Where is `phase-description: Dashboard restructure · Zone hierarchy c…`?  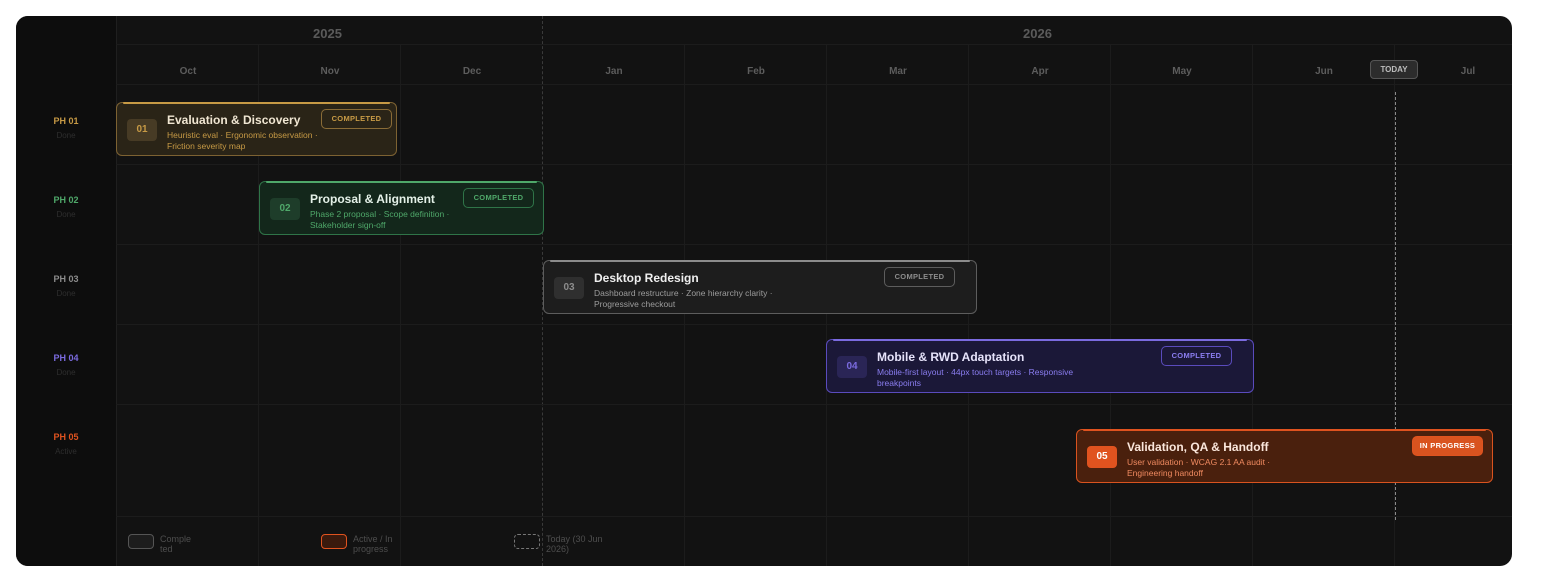 phase-description: Dashboard restructure · Zone hierarchy c… is located at coordinates (683, 298).